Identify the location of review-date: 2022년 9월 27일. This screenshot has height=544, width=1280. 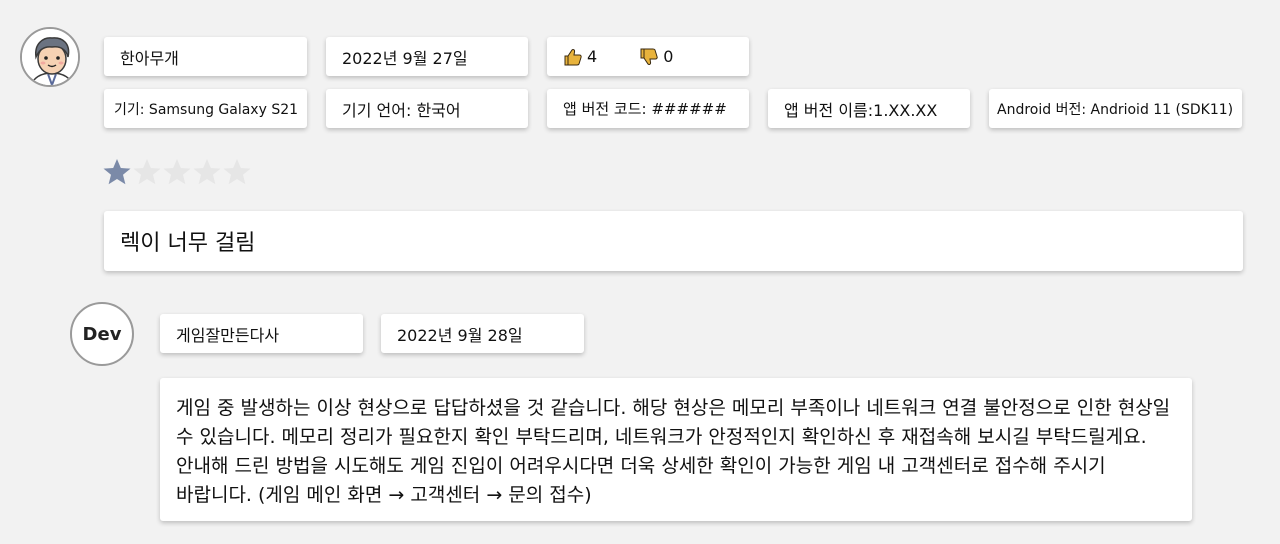
(405, 58).